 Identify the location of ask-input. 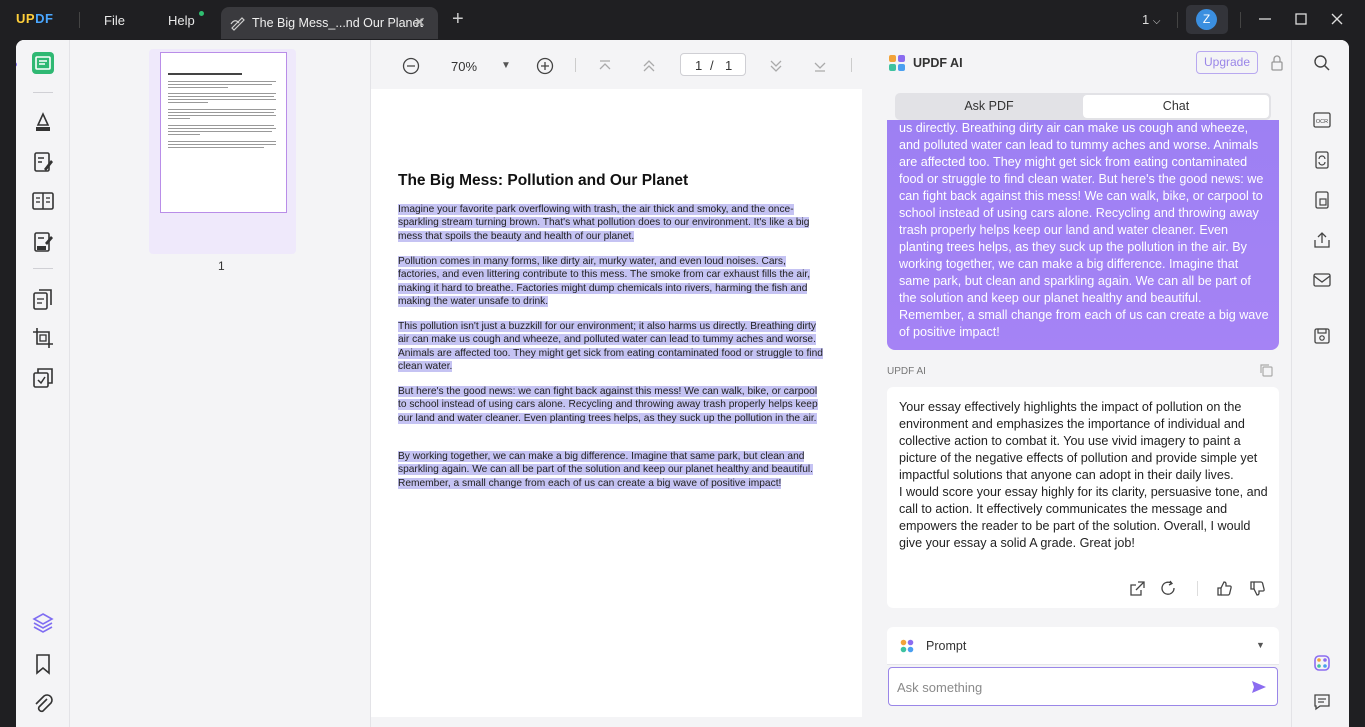
(1067, 687).